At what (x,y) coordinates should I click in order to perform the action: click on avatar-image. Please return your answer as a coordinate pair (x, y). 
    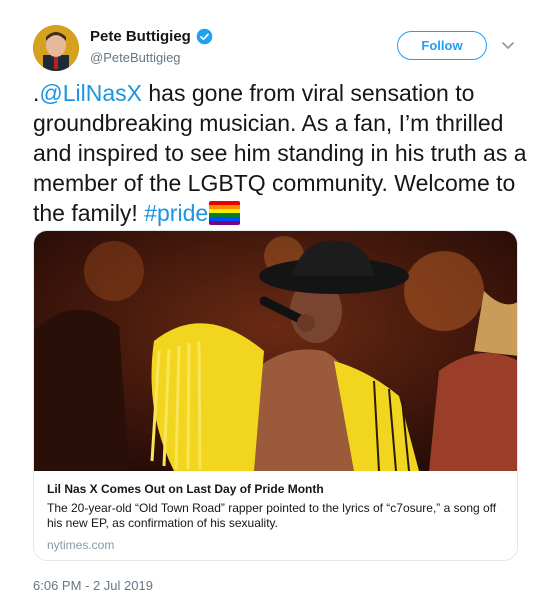
    Looking at the image, I should click on (56, 48).